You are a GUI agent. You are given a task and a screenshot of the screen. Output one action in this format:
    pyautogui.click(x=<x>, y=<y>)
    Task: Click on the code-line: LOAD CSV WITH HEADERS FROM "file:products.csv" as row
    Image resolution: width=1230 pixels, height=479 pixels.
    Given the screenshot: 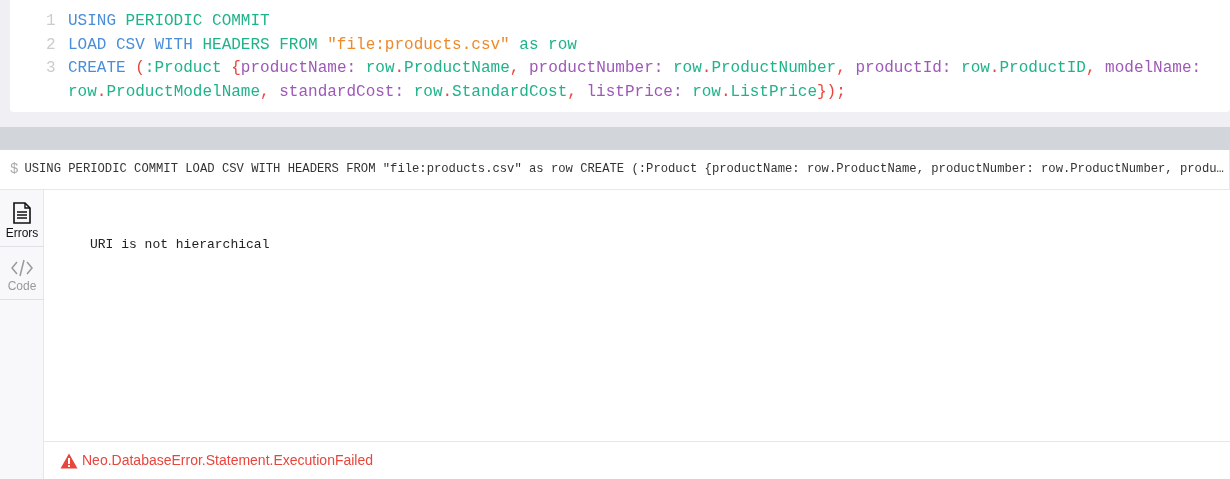 What is the action you would take?
    pyautogui.click(x=323, y=45)
    